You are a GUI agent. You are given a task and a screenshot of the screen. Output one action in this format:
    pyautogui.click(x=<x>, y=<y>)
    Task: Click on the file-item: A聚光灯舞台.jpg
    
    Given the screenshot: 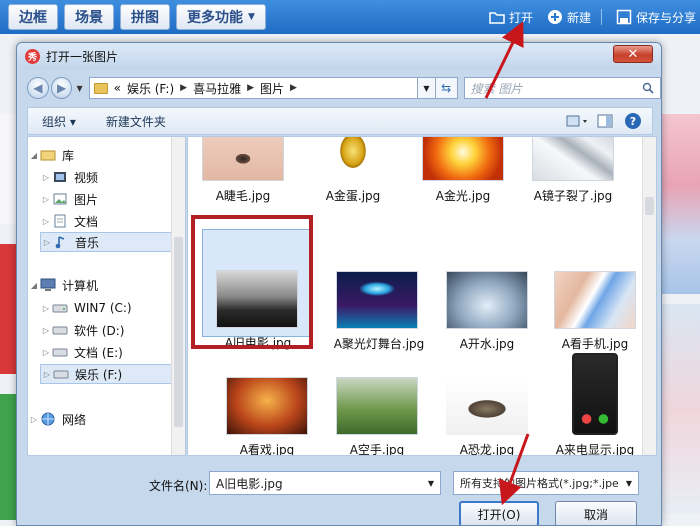 What is the action you would take?
    pyautogui.click(x=377, y=325)
    